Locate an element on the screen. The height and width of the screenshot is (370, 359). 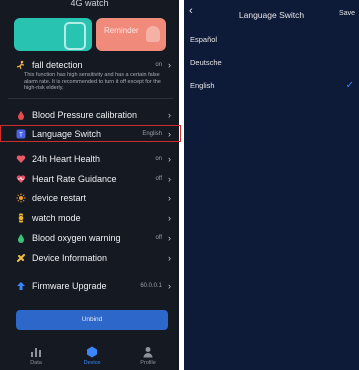
save-button: Save is located at coordinates (347, 13).